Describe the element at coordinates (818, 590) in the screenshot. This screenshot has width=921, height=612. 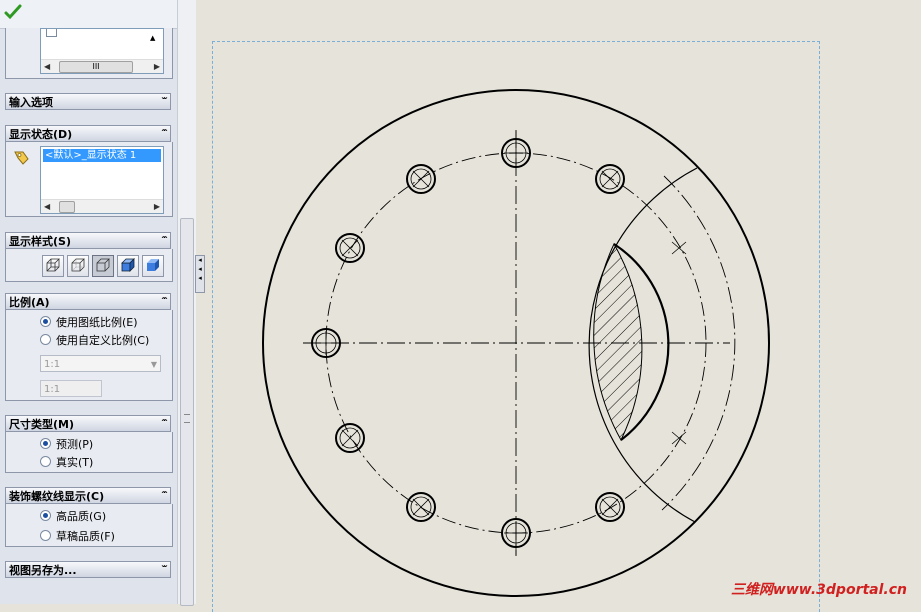
I see `watermark-text: 三维网www.3dportal.cn` at that location.